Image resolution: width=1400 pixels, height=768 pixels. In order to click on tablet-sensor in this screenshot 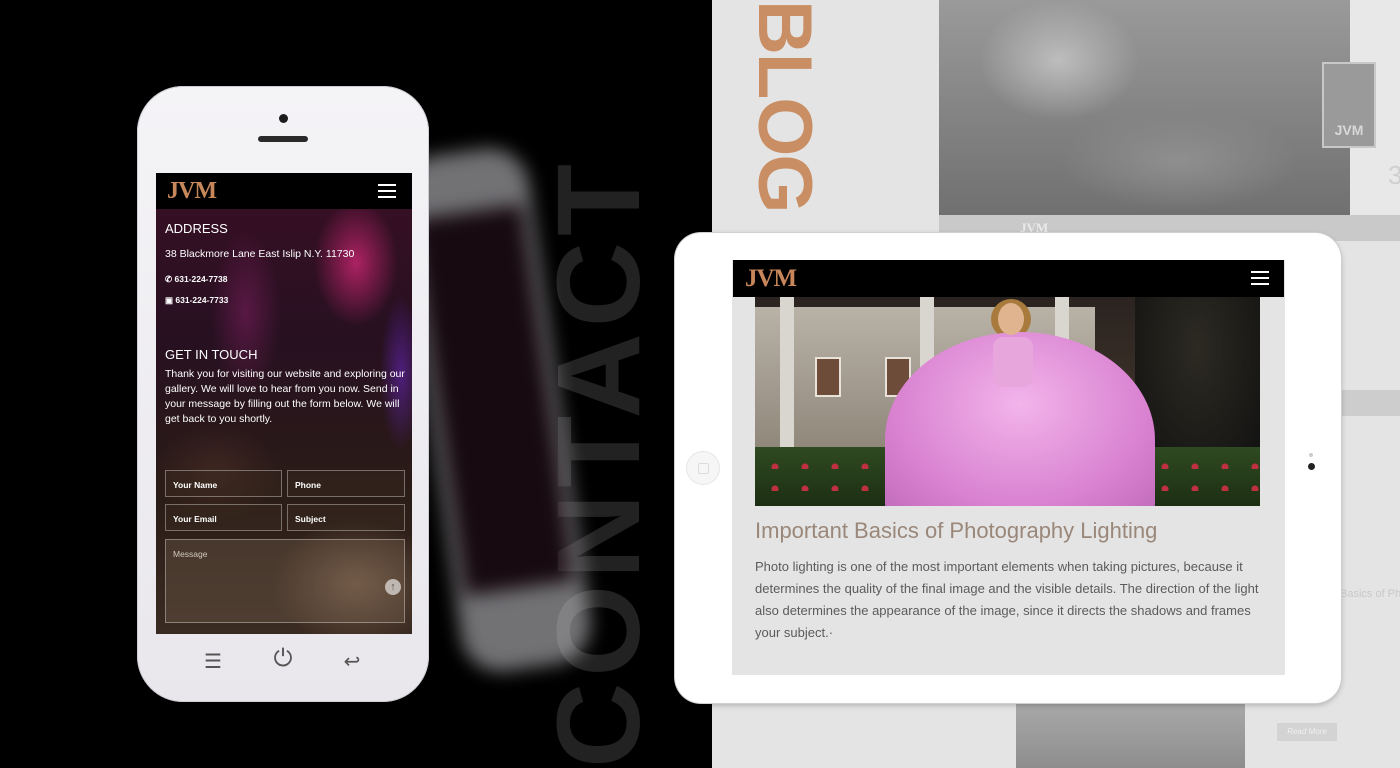, I will do `click(1311, 455)`.